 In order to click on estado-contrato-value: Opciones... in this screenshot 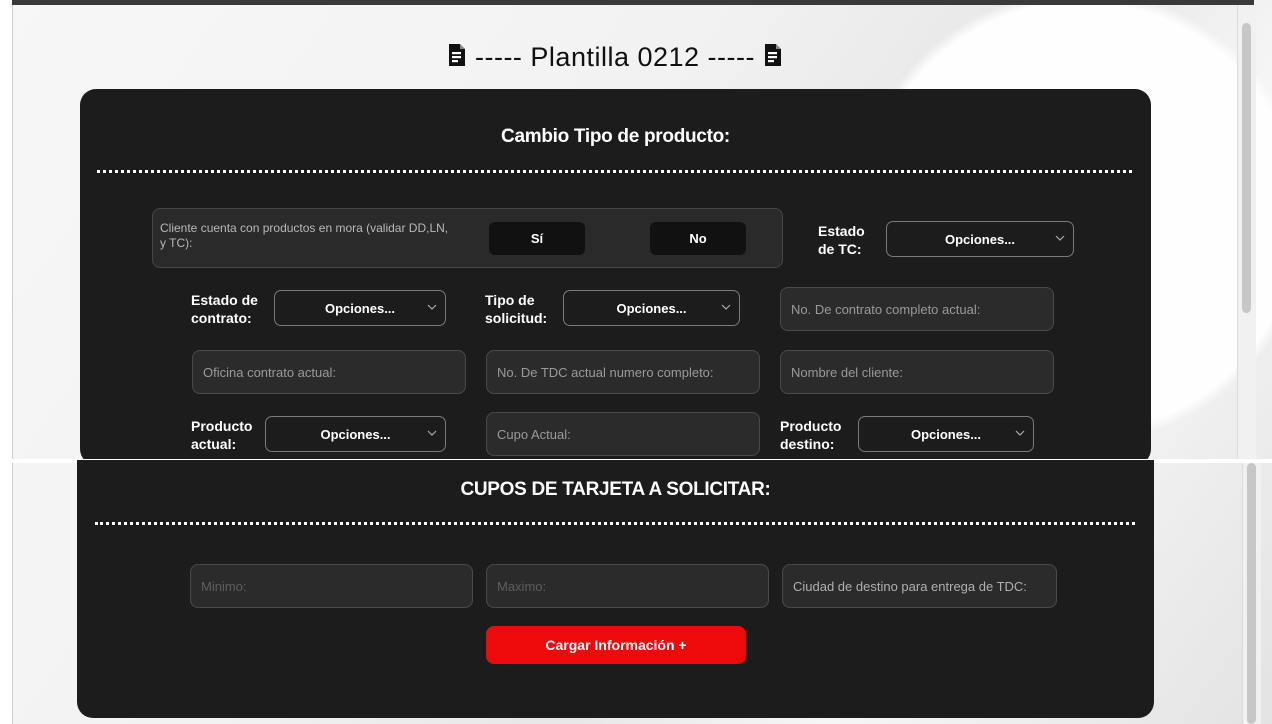, I will do `click(360, 308)`.